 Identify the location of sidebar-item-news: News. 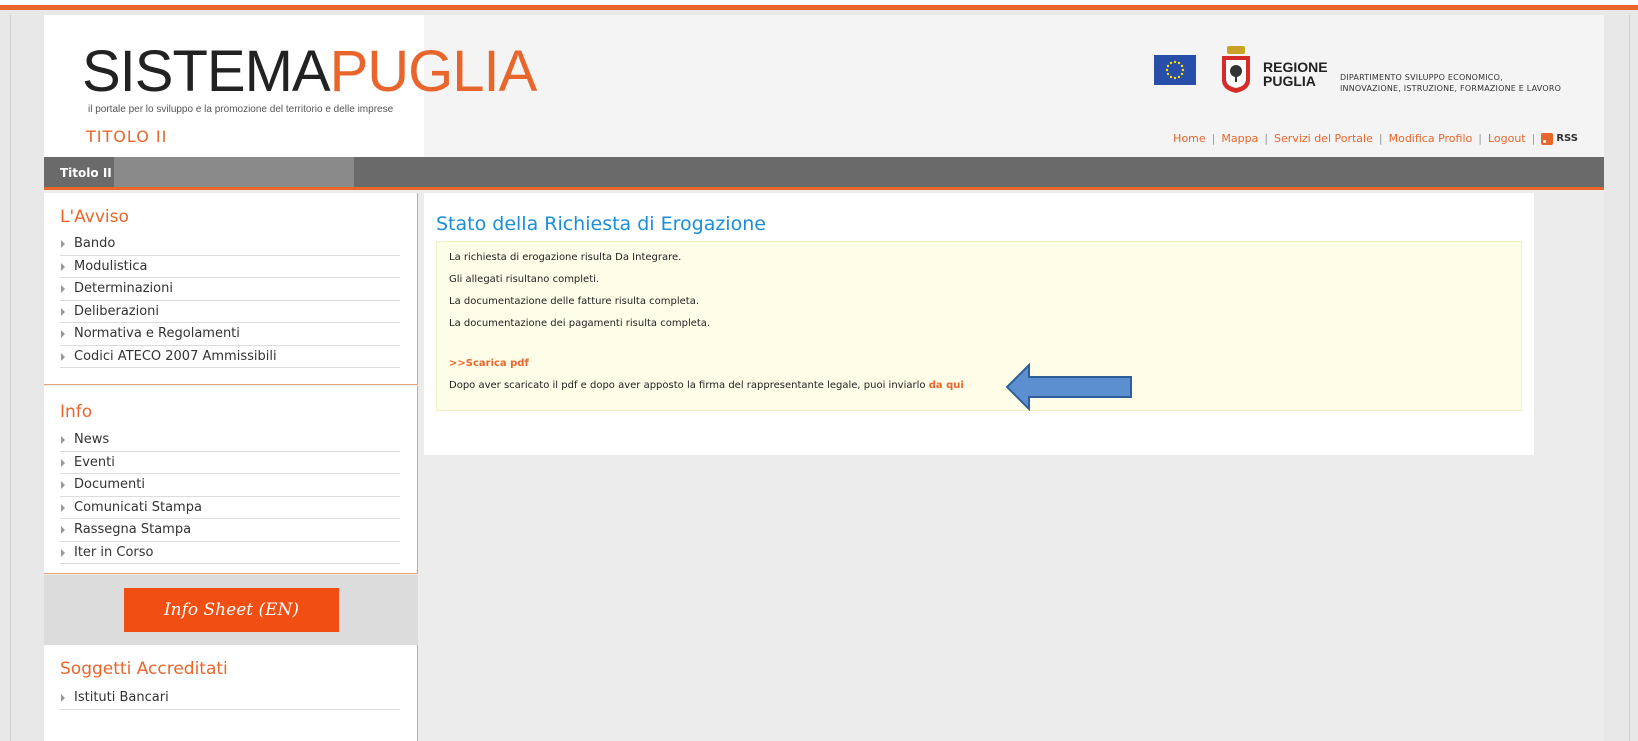
(230, 440).